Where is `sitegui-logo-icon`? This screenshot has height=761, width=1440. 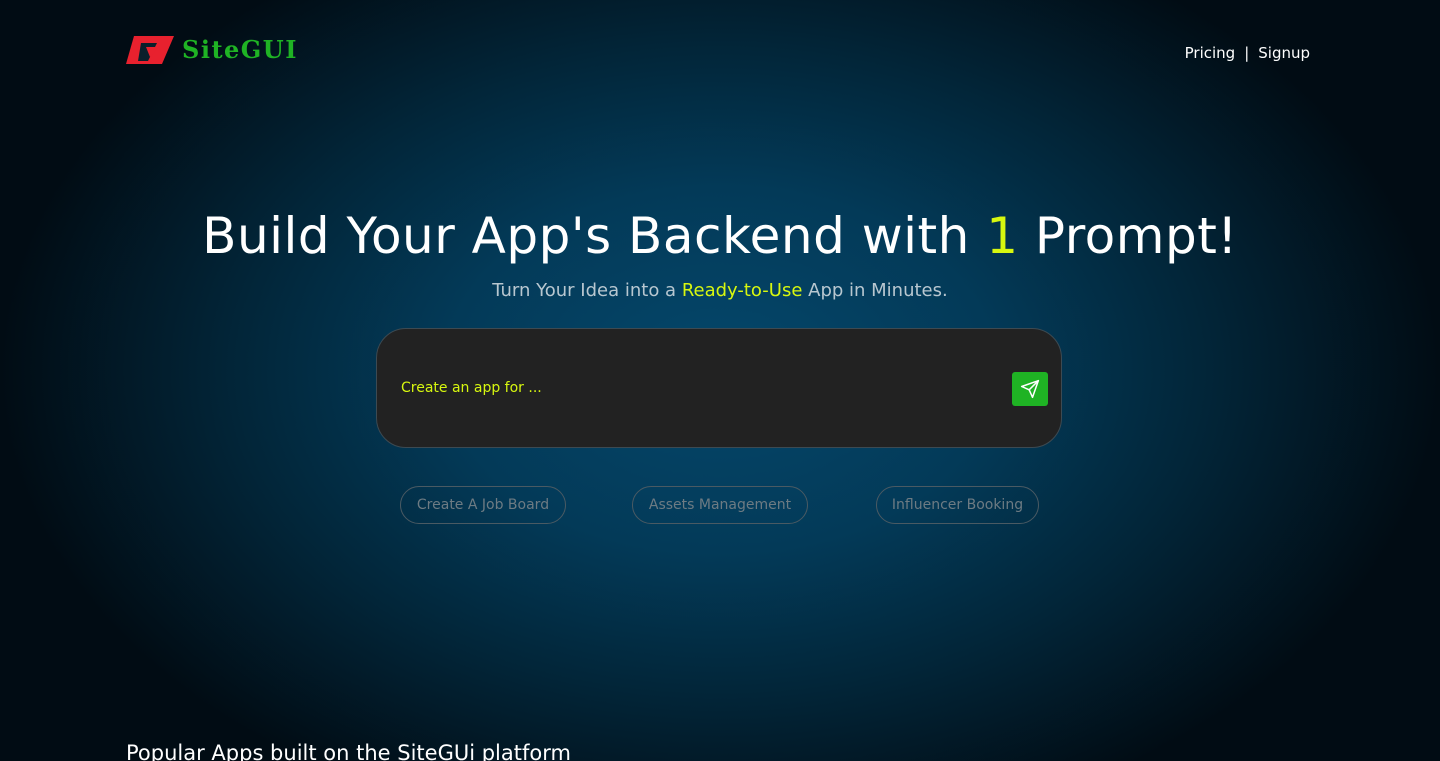
sitegui-logo-icon is located at coordinates (150, 50).